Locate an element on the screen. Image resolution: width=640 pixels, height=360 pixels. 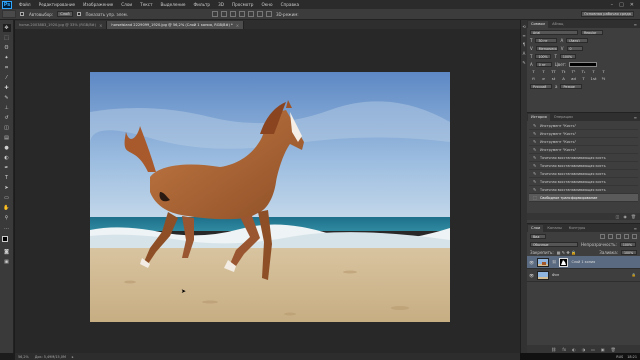
layer-row: 👁 Фон 🔒 is located at coordinates (583, 275).